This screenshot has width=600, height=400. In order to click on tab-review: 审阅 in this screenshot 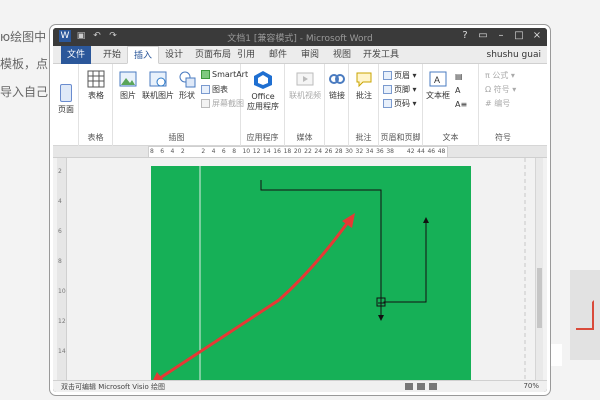, I will do `click(310, 55)`.